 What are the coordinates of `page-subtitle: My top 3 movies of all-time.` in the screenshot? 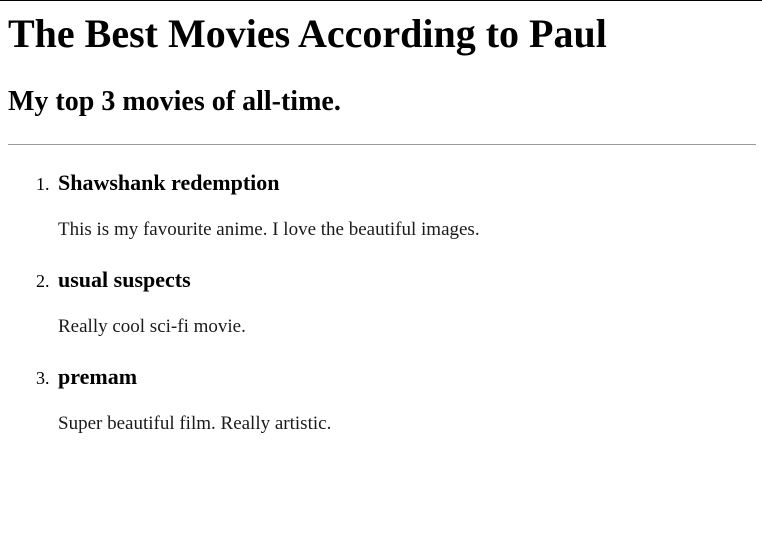 It's located at (174, 101).